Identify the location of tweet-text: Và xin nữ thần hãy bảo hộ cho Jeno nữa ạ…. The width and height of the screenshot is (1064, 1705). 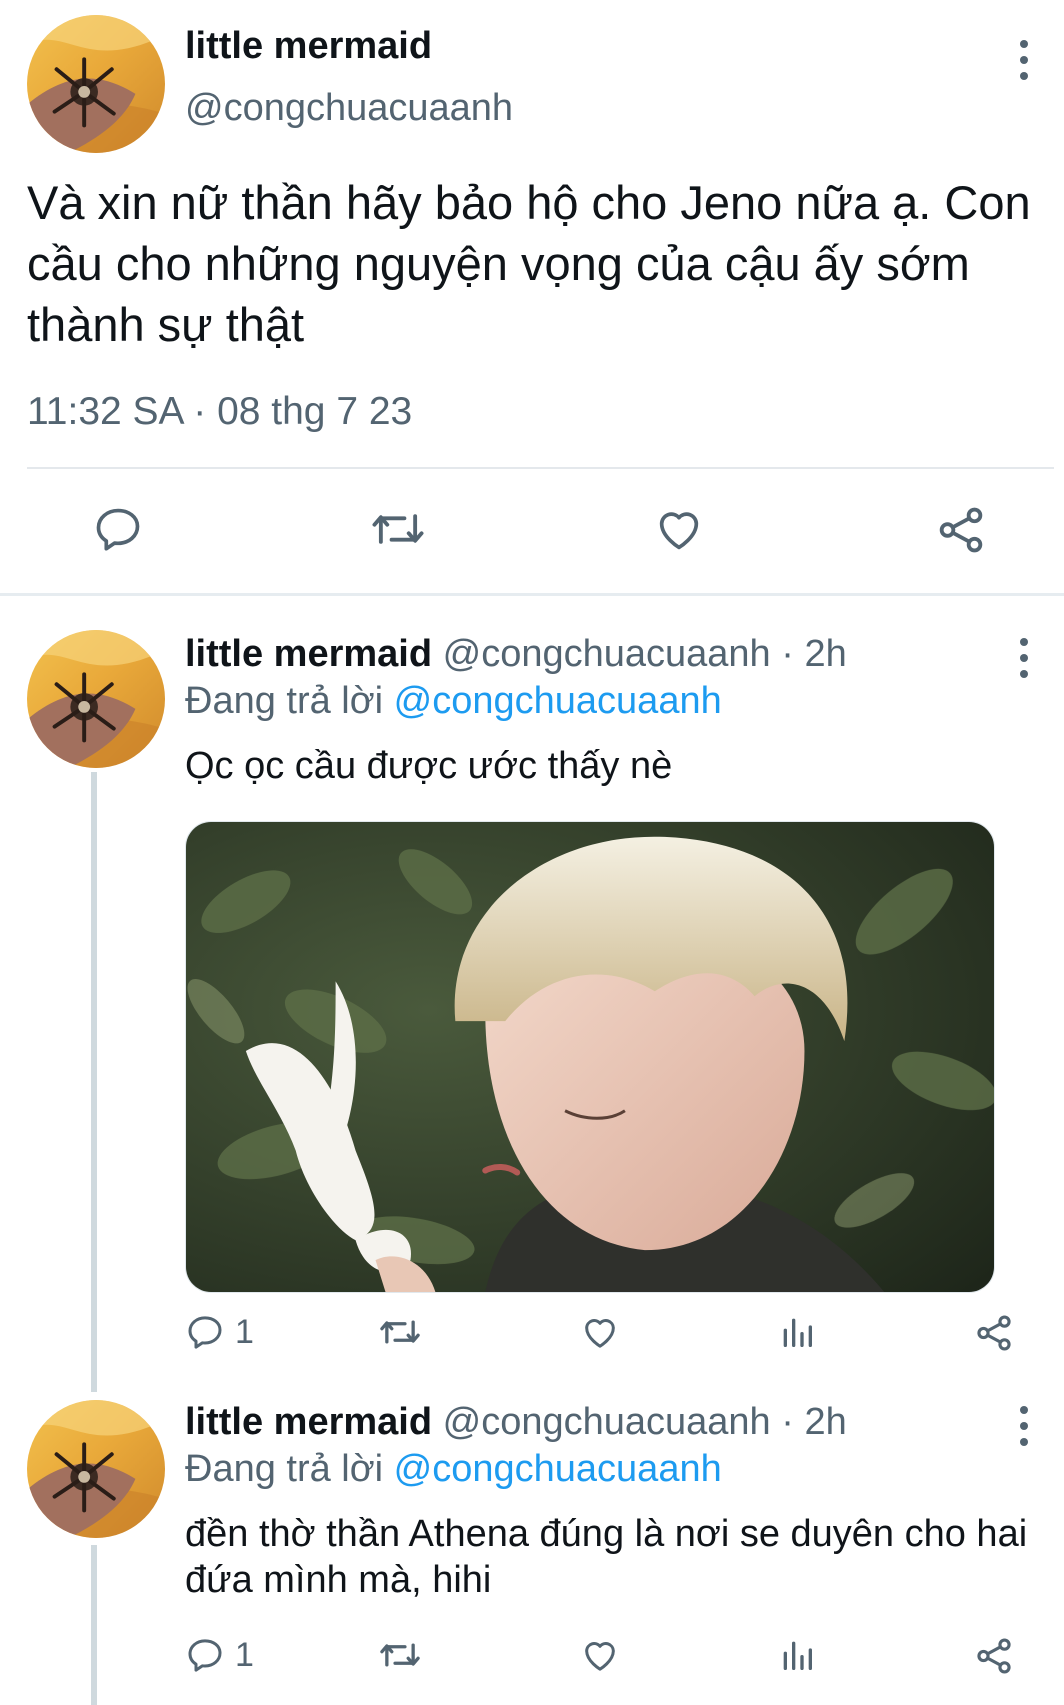
(529, 263).